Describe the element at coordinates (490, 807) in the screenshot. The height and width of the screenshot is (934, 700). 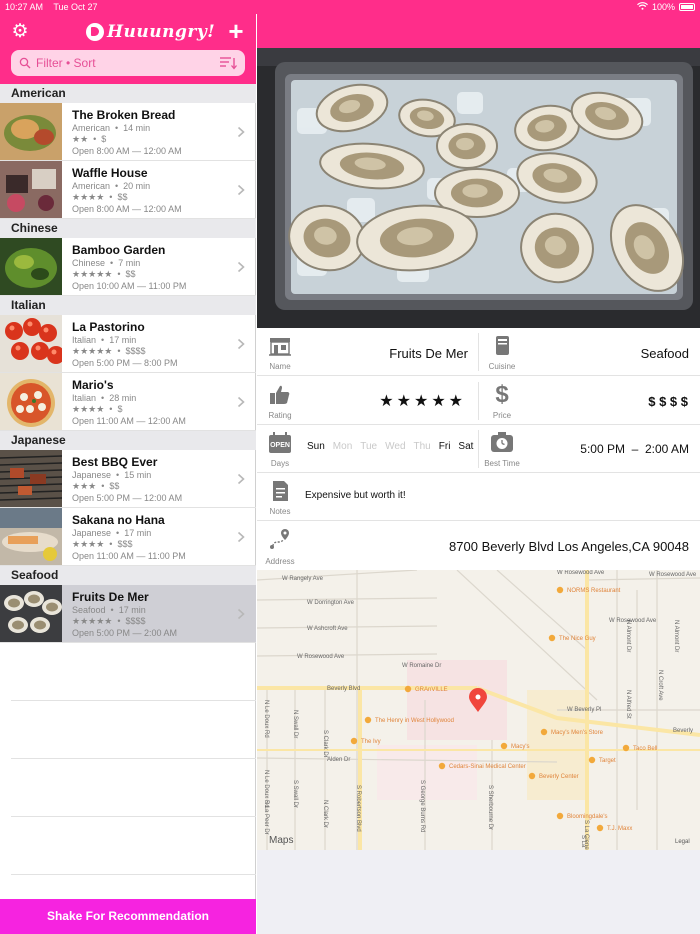
I see `map-street-label: S Sherbourne Dr` at that location.